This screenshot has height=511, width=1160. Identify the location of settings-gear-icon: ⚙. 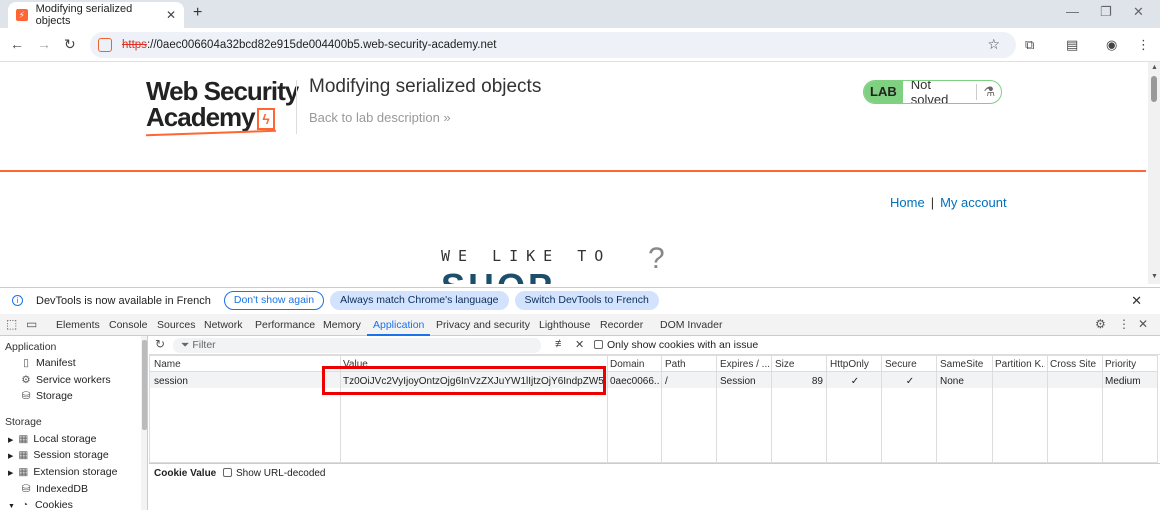
(1100, 324).